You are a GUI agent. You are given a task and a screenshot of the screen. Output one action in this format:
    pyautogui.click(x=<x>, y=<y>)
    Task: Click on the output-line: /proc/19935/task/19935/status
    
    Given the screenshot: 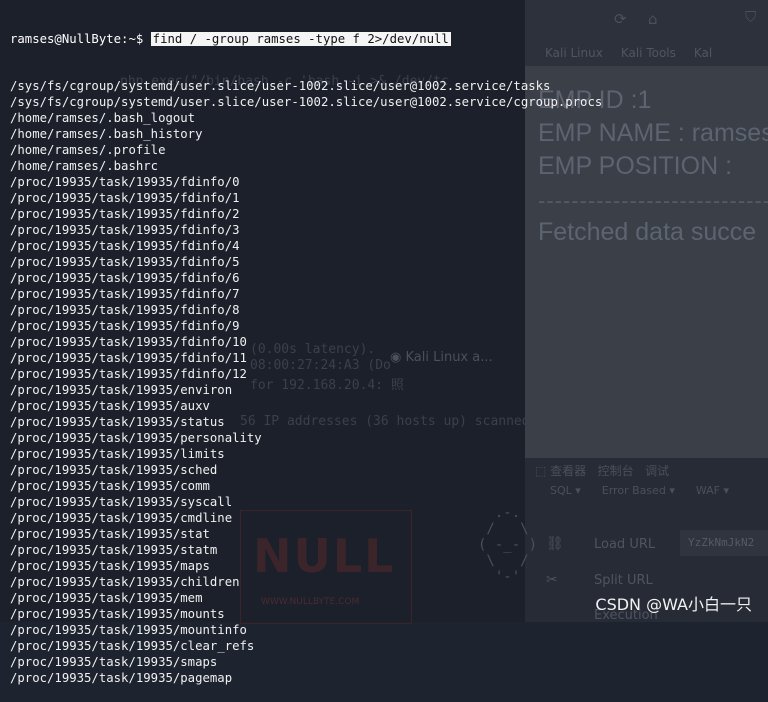 What is the action you would take?
    pyautogui.click(x=117, y=422)
    